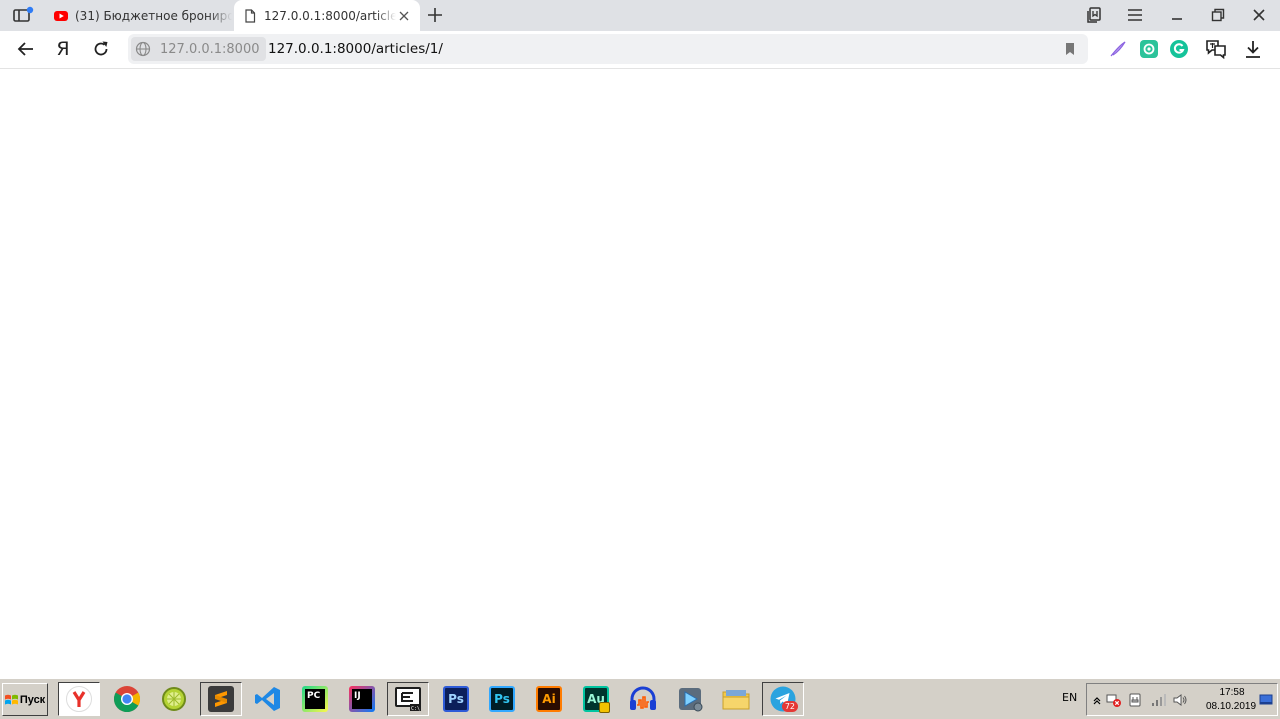  I want to click on language-indicator: EN, so click(1069, 697).